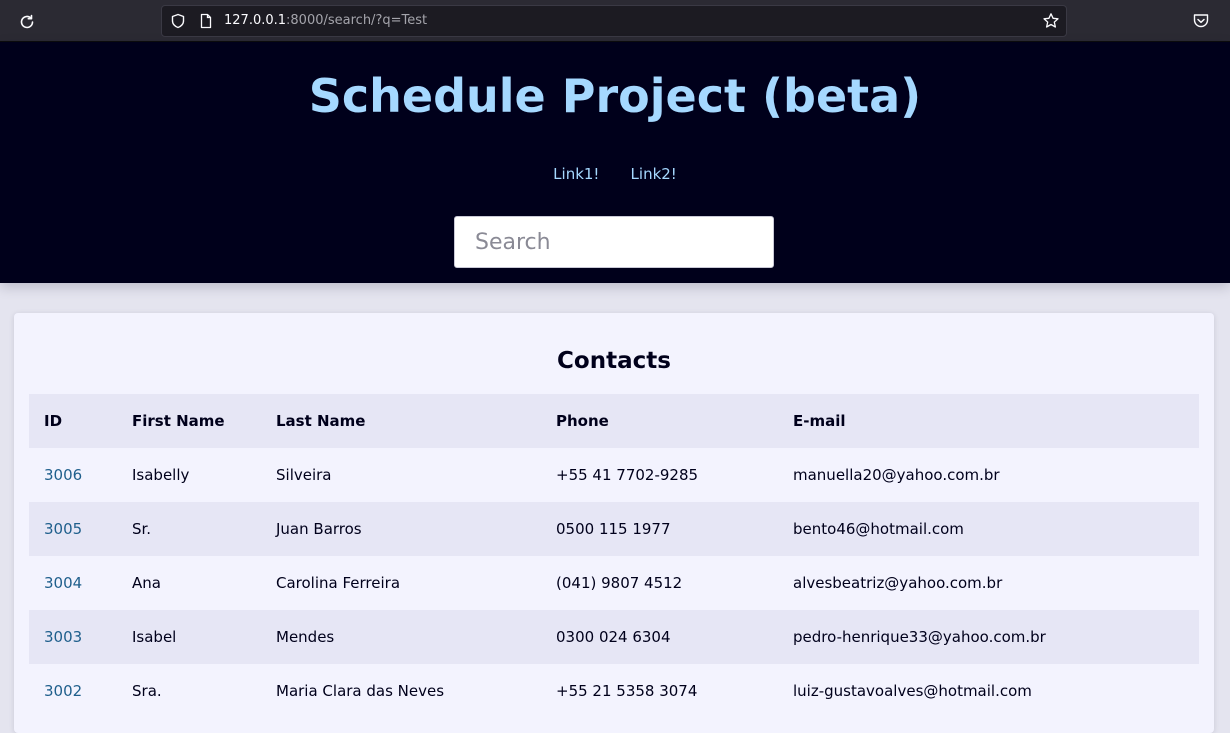 The width and height of the screenshot is (1230, 733). What do you see at coordinates (614, 242) in the screenshot?
I see `search-input` at bounding box center [614, 242].